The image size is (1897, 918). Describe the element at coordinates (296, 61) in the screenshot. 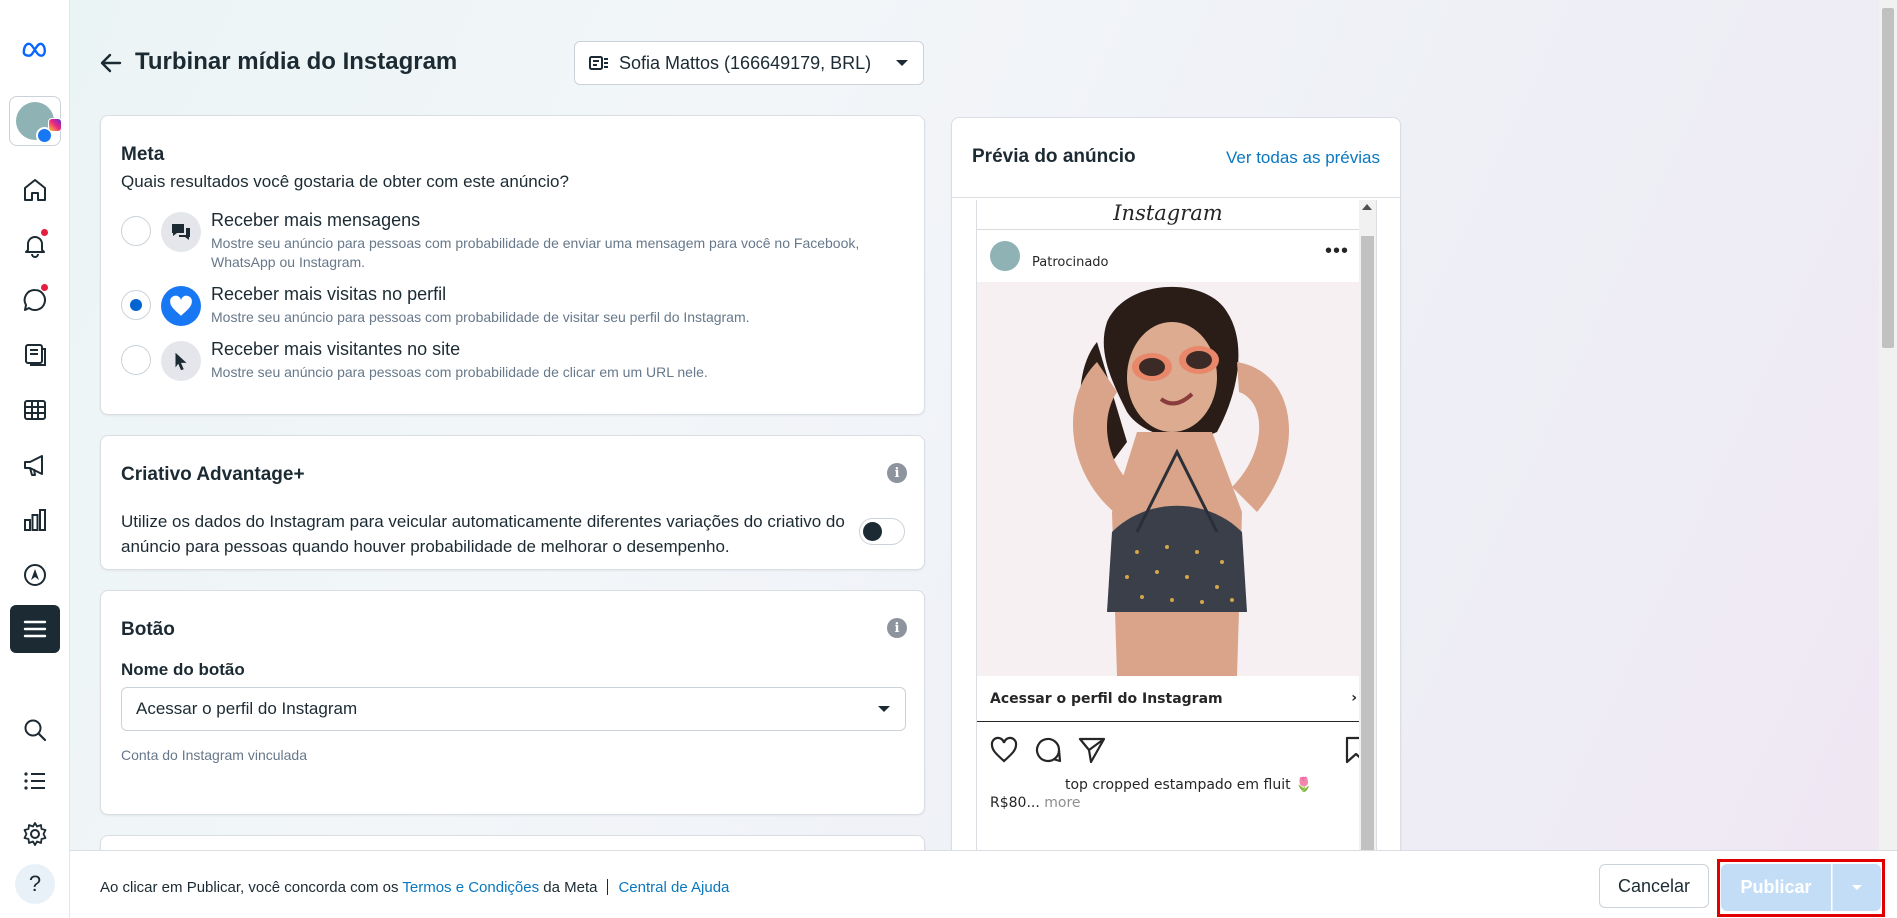

I see `page-title: Turbinar mídia do Instagram` at that location.